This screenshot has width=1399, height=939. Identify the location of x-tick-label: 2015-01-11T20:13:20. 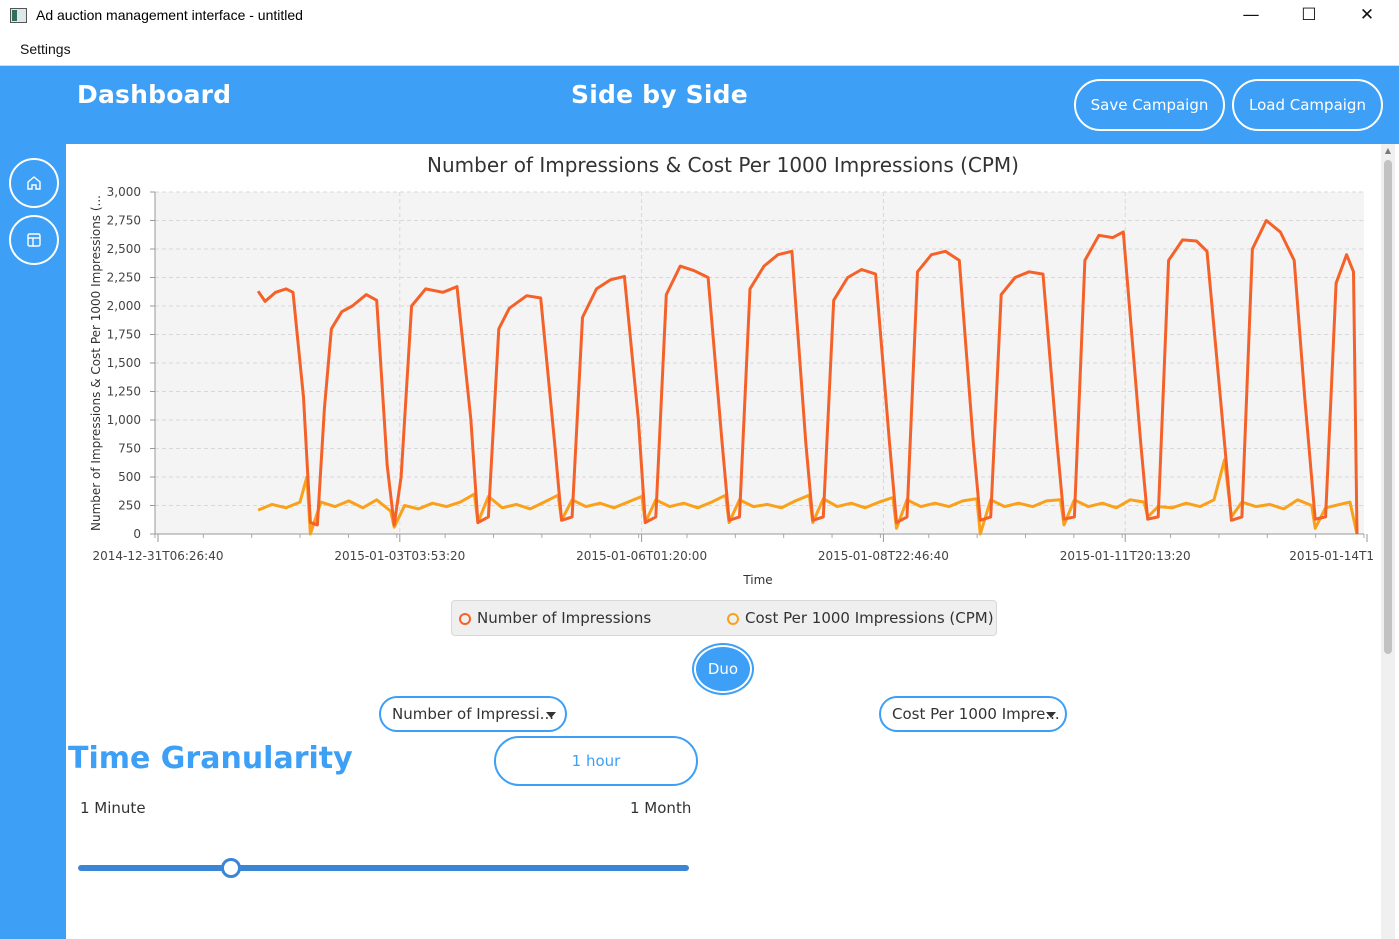
(1125, 556).